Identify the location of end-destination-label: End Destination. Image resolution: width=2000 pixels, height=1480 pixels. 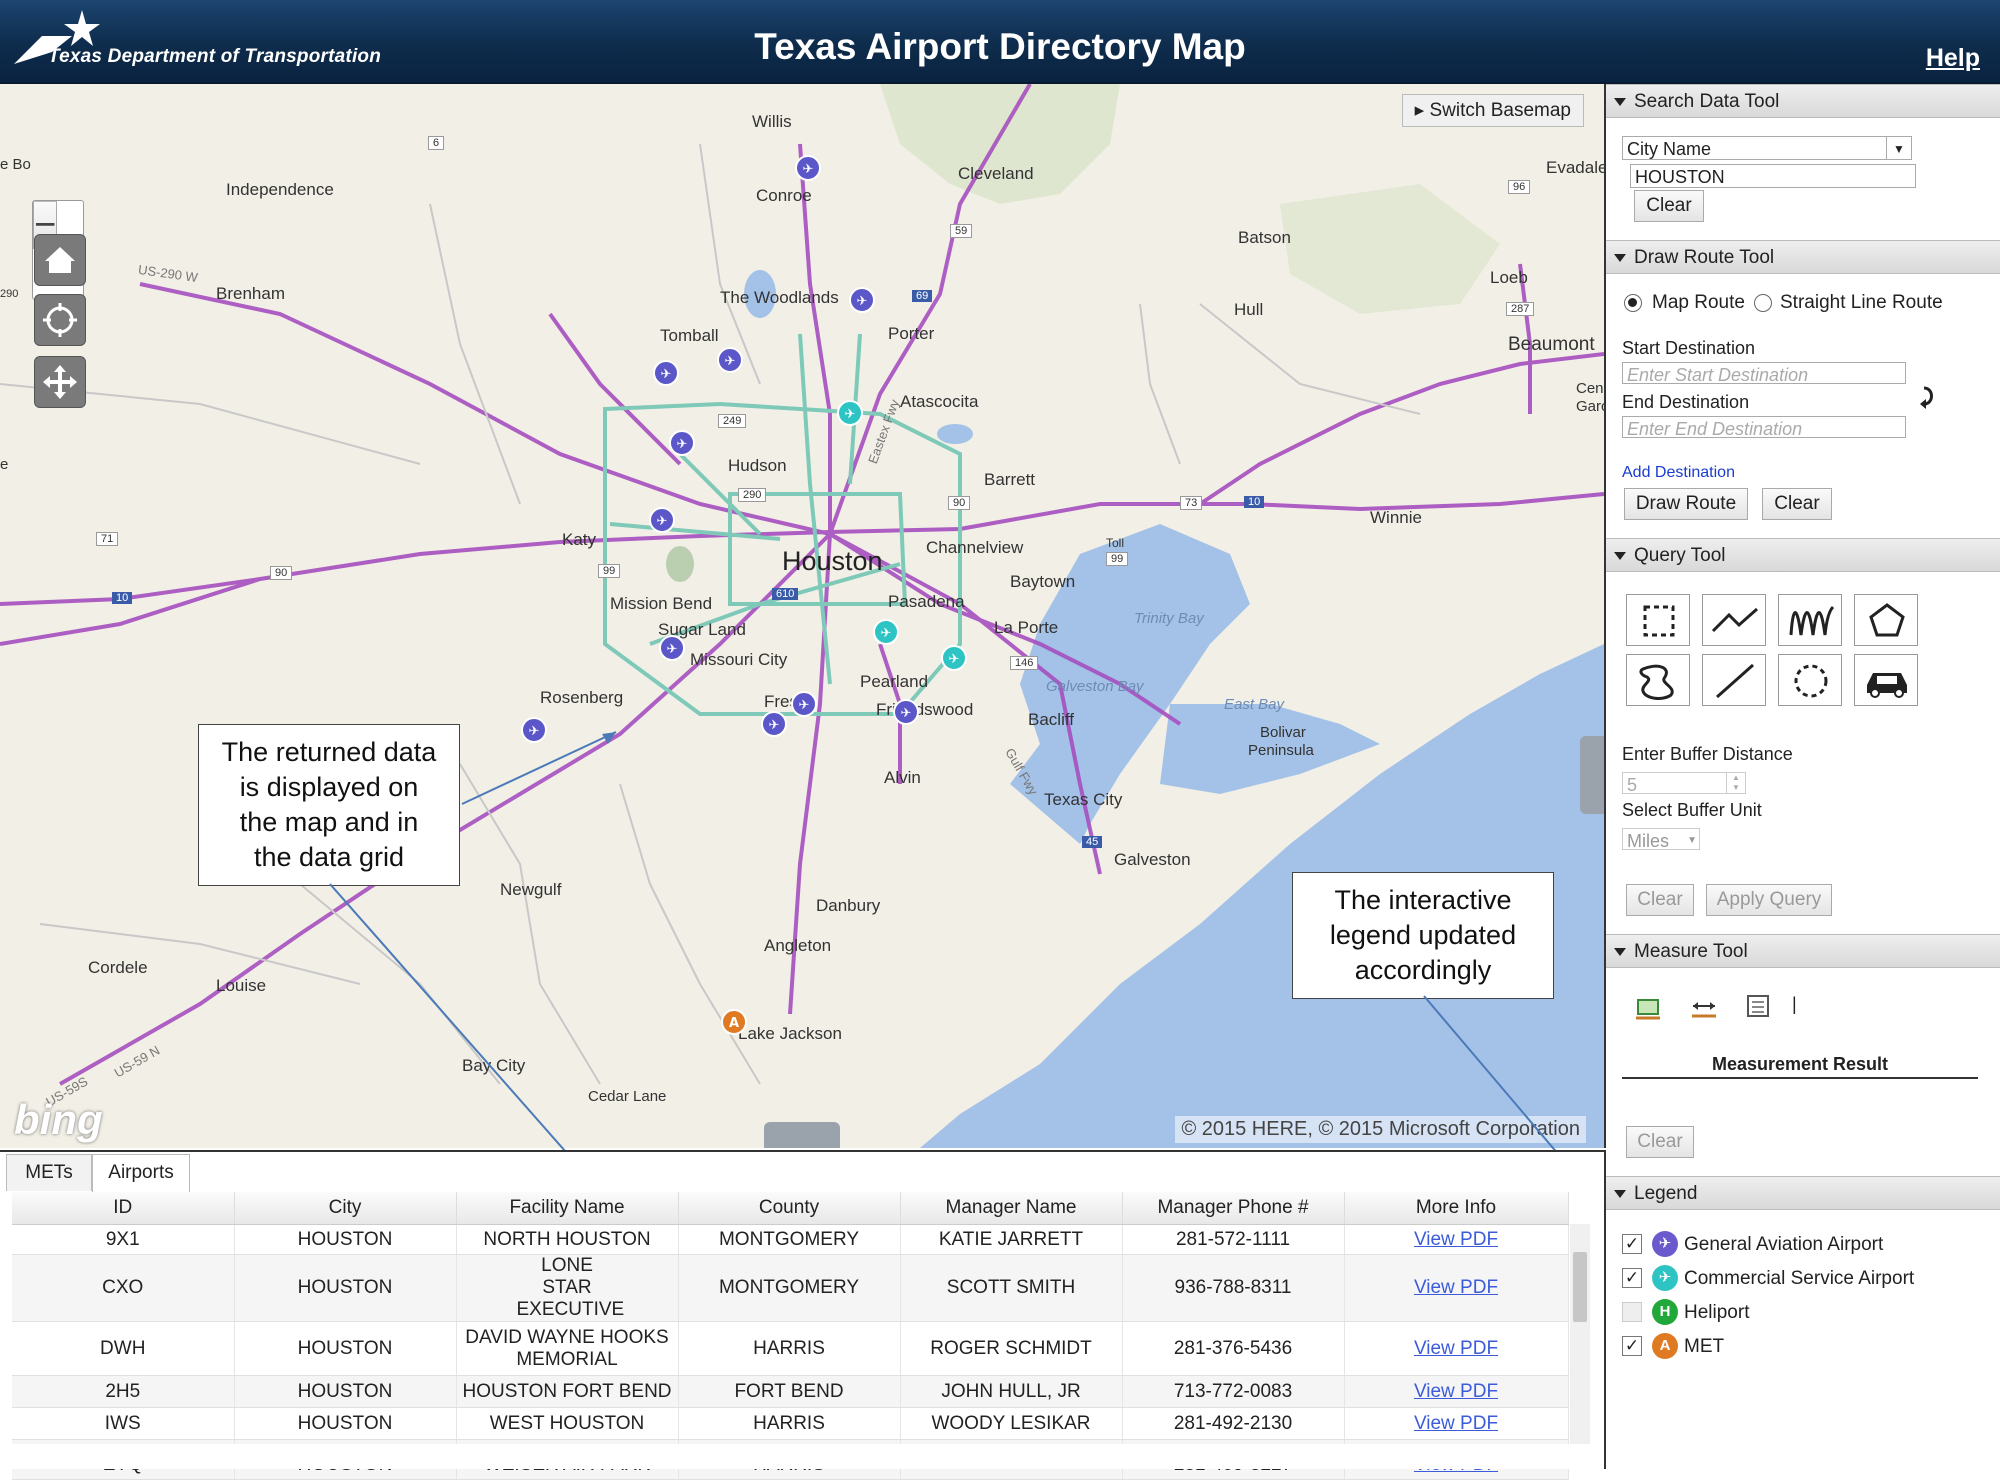
(1686, 402).